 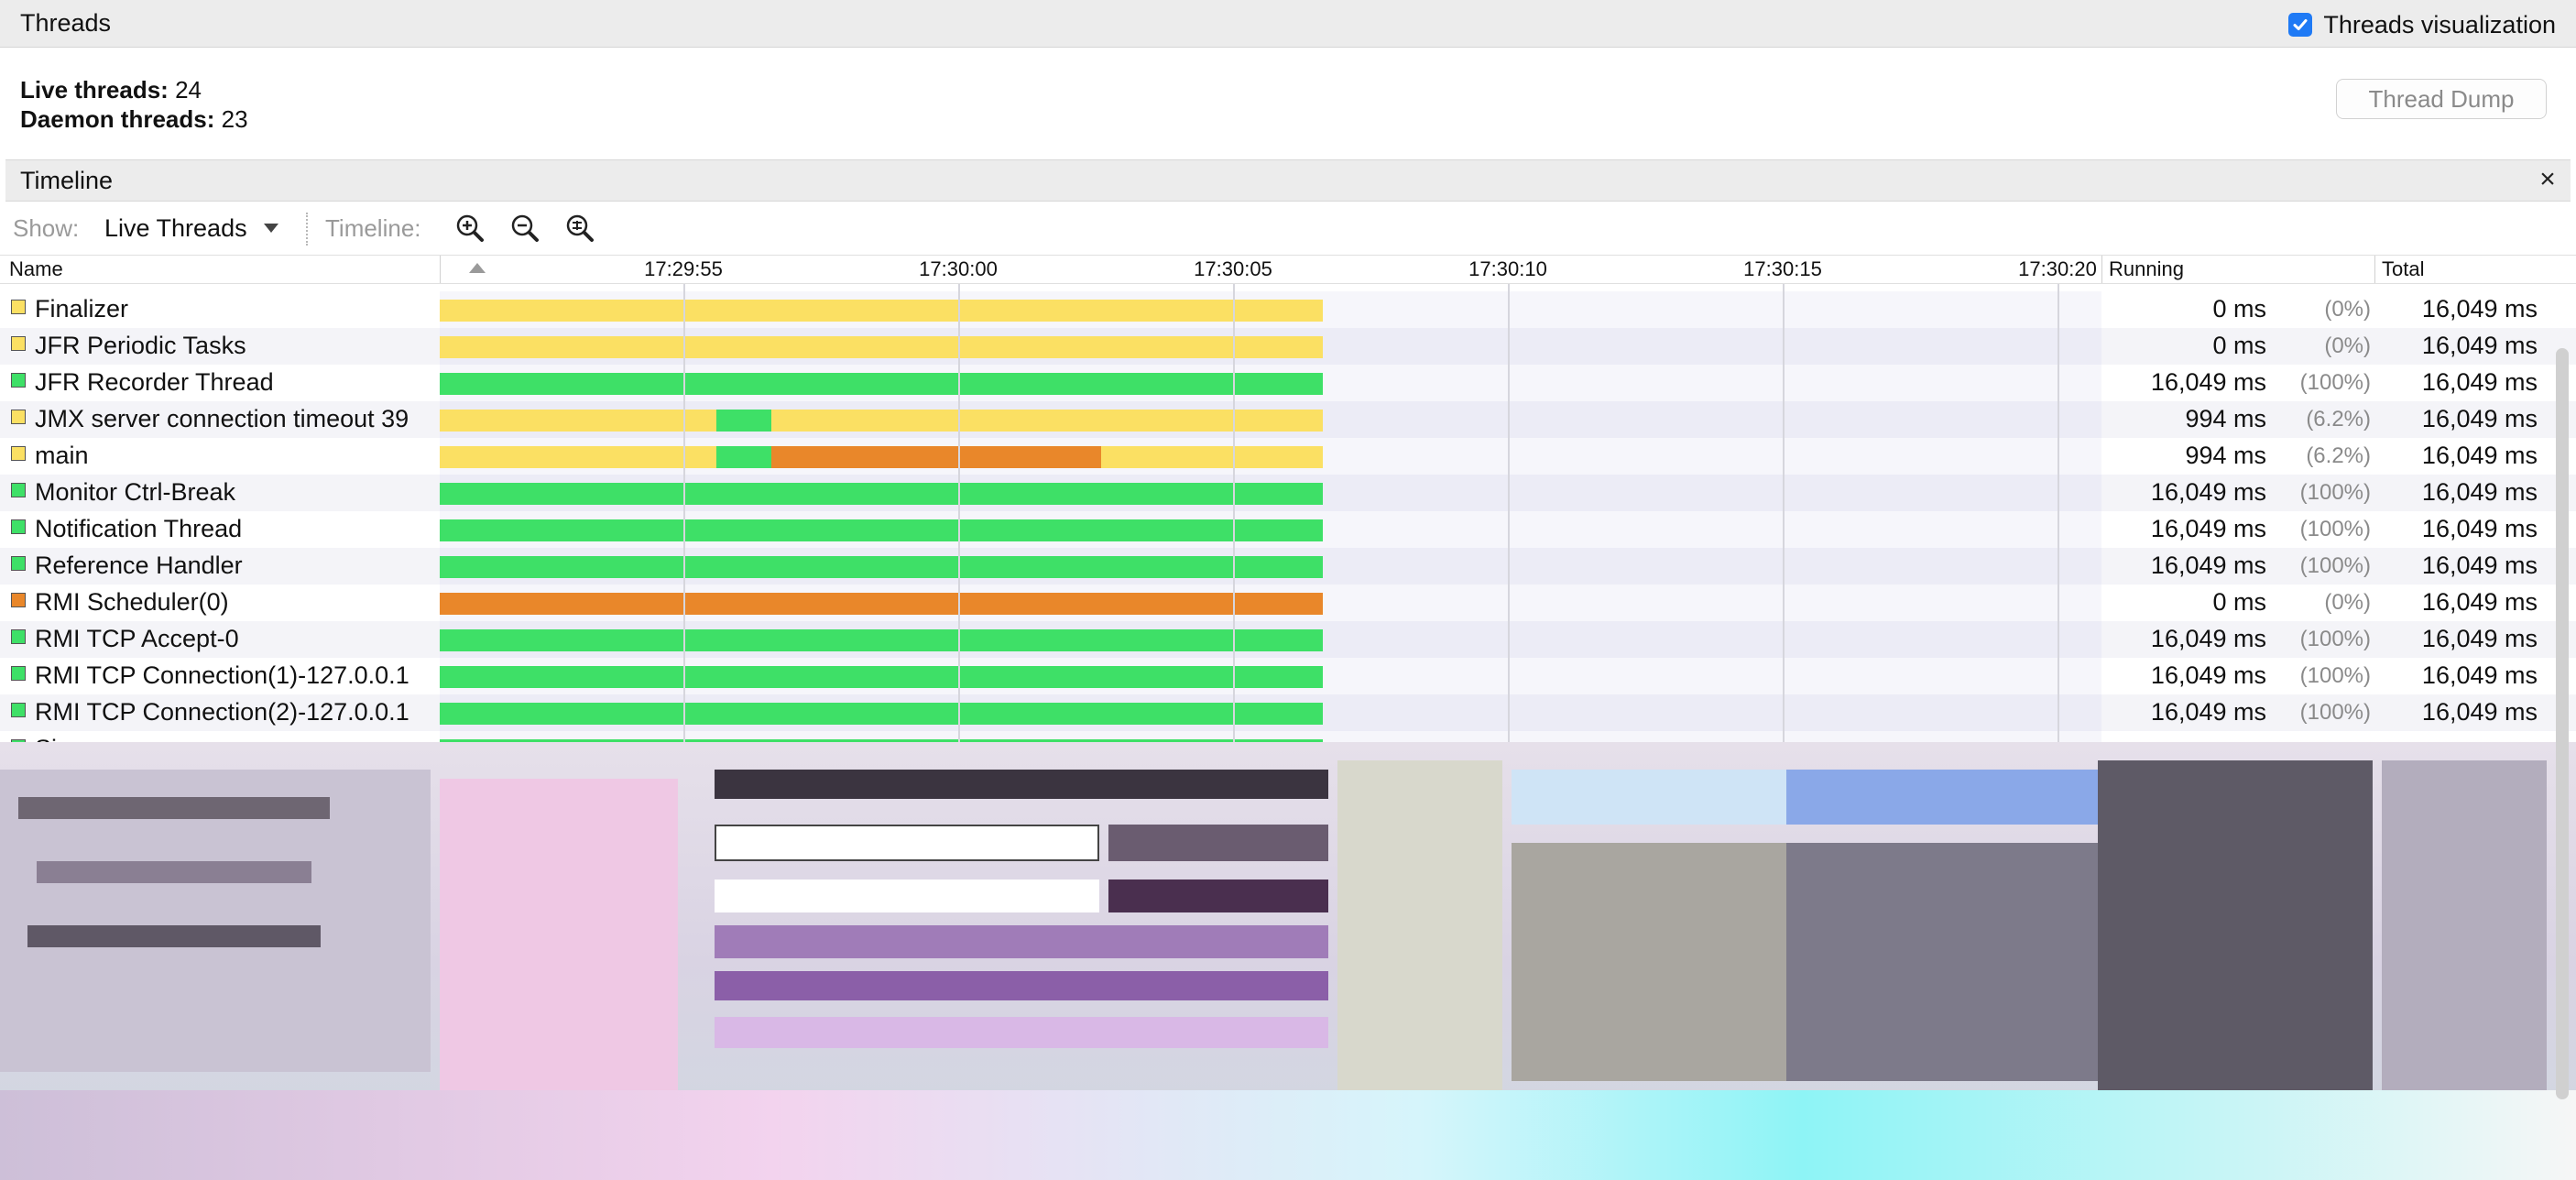 I want to click on column-header-name: Name, so click(x=36, y=269).